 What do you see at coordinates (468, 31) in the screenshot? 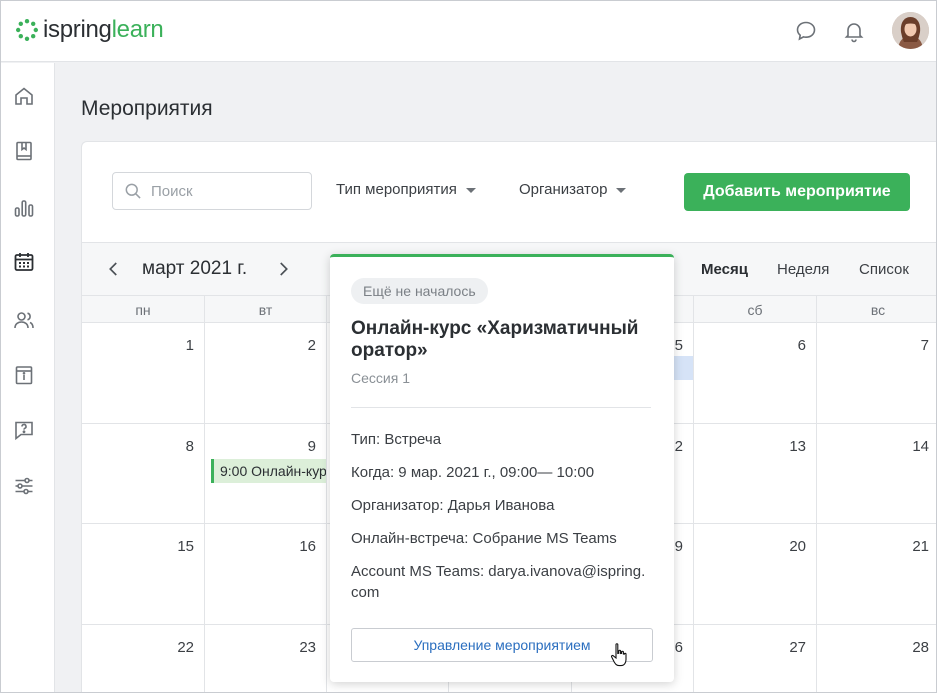
I see `top-header: ispringlearn` at bounding box center [468, 31].